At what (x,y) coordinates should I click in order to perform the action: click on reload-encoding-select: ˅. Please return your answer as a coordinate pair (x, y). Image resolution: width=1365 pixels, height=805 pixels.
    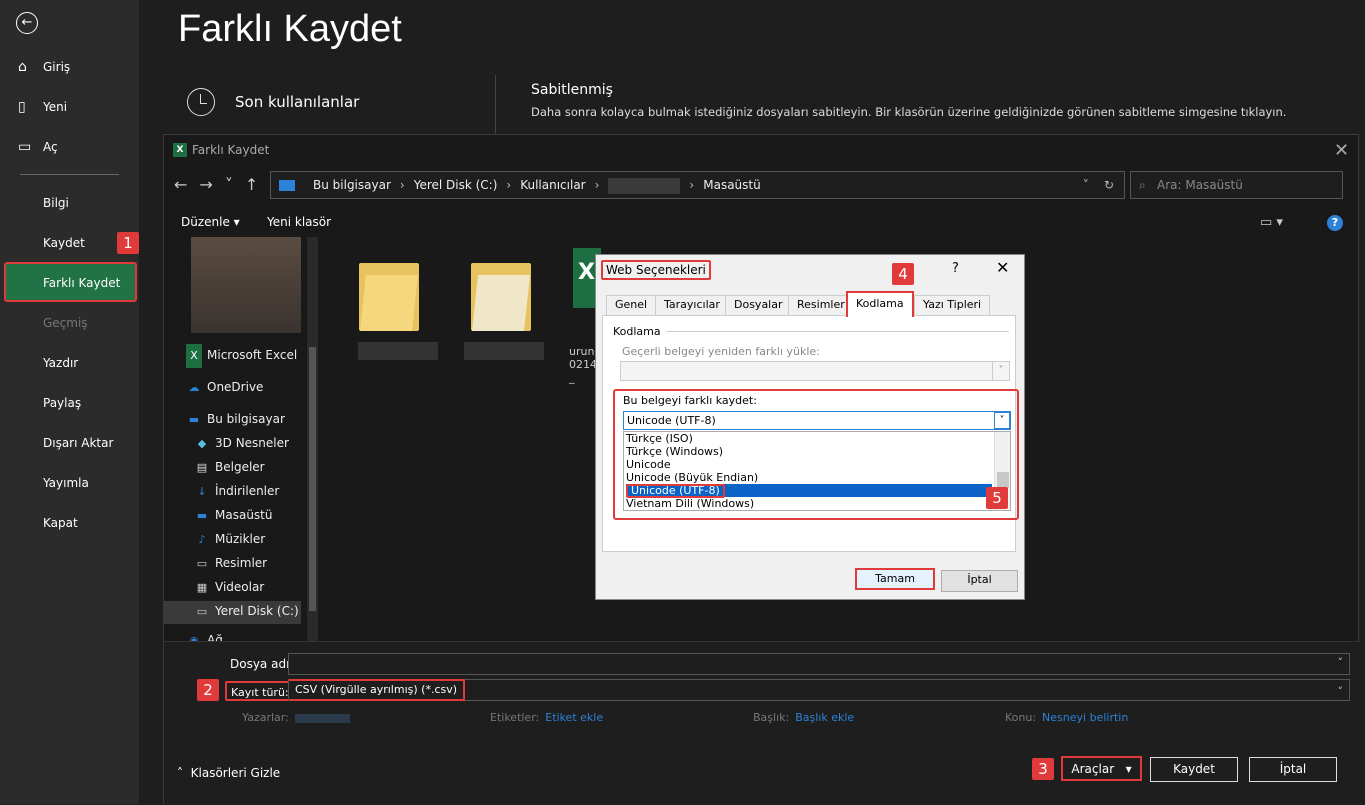
    Looking at the image, I should click on (815, 371).